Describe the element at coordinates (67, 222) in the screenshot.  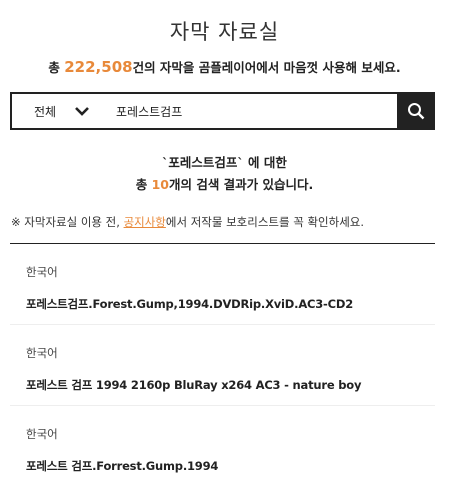
I see `notice-prefix: ※ 자막자료실 이용 전,` at that location.